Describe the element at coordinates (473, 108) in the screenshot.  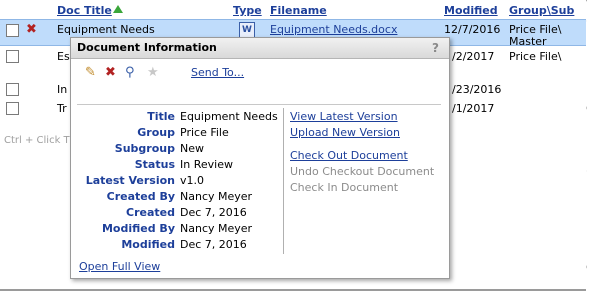
I see `modified-cell: /1/2017` at that location.